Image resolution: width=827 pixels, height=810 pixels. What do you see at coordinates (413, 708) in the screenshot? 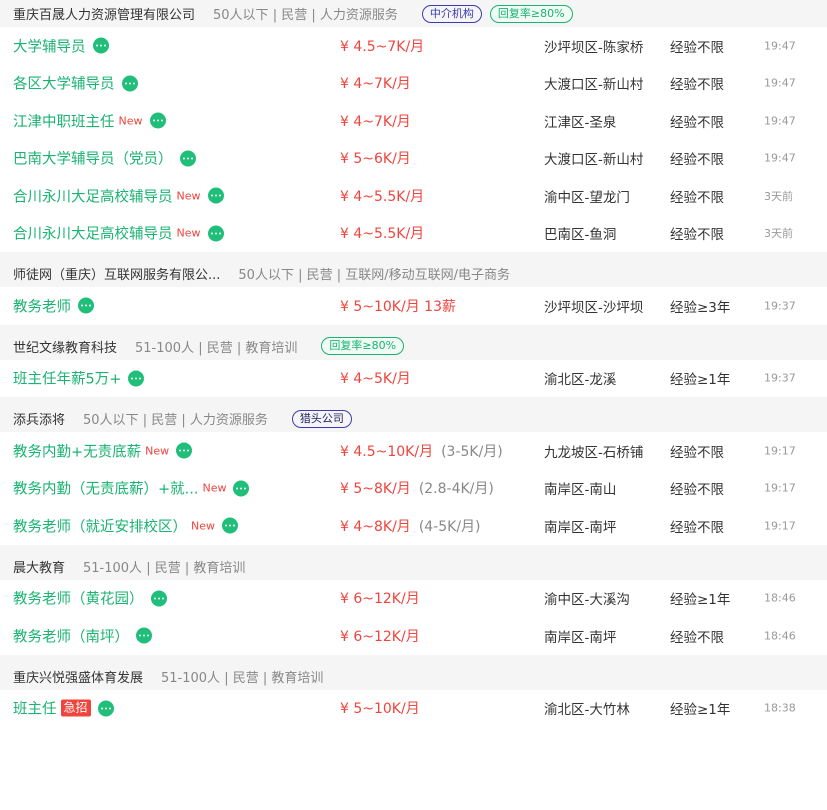
I see `job-row: 班主任 急招 ¥ 5~10K/月 渝北区-大竹林 经验≥1年 18:38` at bounding box center [413, 708].